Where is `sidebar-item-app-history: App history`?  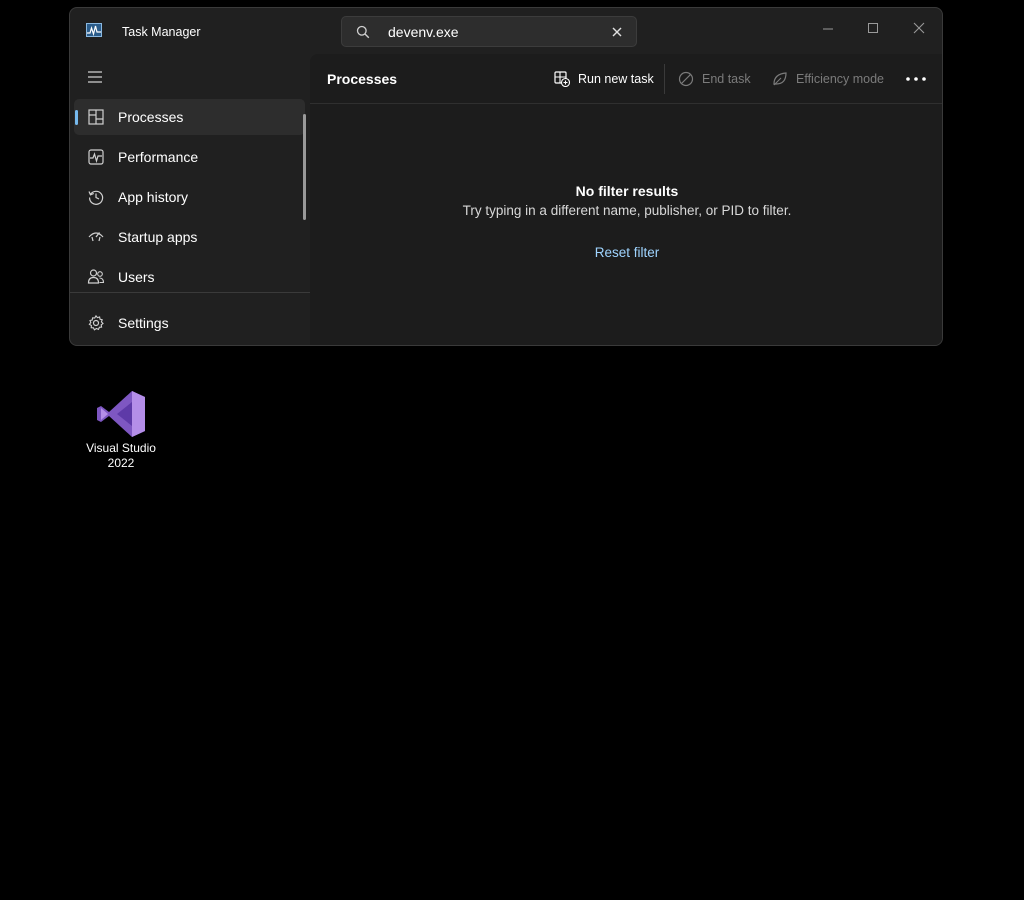 sidebar-item-app-history: App history is located at coordinates (189, 197).